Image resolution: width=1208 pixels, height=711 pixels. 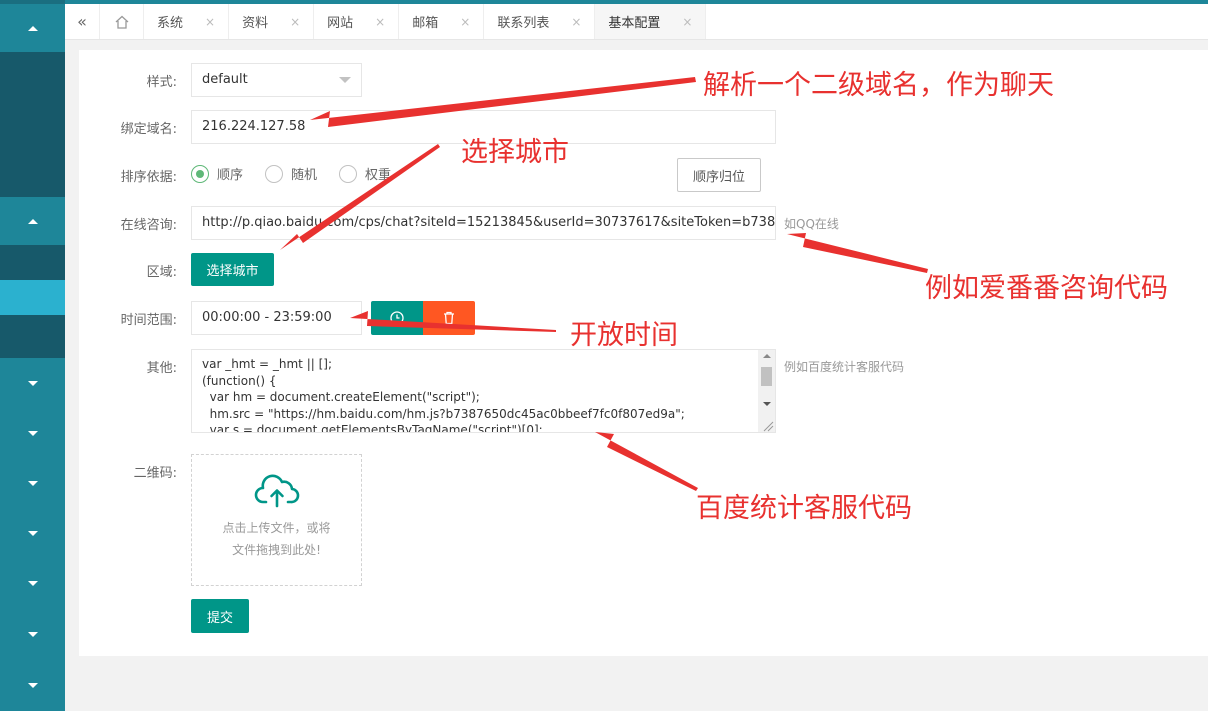 I want to click on annotation-city: 选择城市, so click(x=515, y=152).